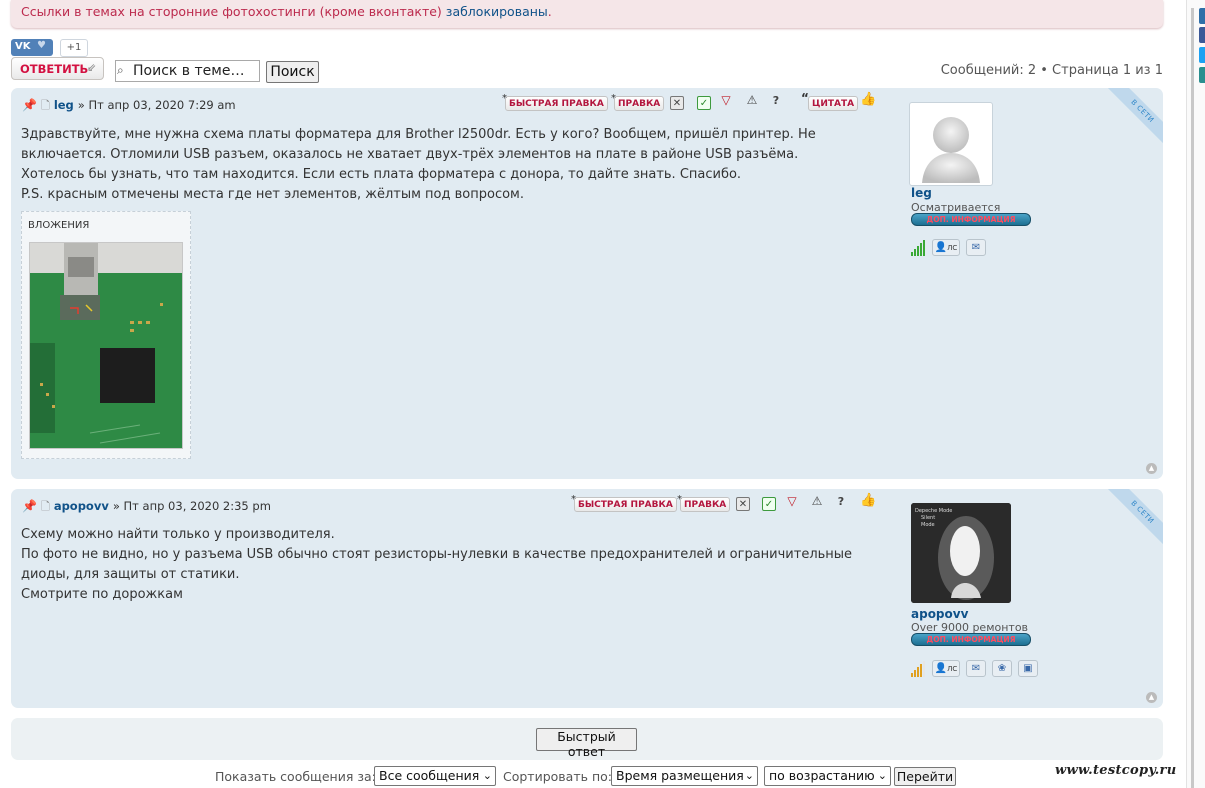 The width and height of the screenshot is (1205, 788). What do you see at coordinates (925, 776) in the screenshot?
I see `go-button: Перейти` at bounding box center [925, 776].